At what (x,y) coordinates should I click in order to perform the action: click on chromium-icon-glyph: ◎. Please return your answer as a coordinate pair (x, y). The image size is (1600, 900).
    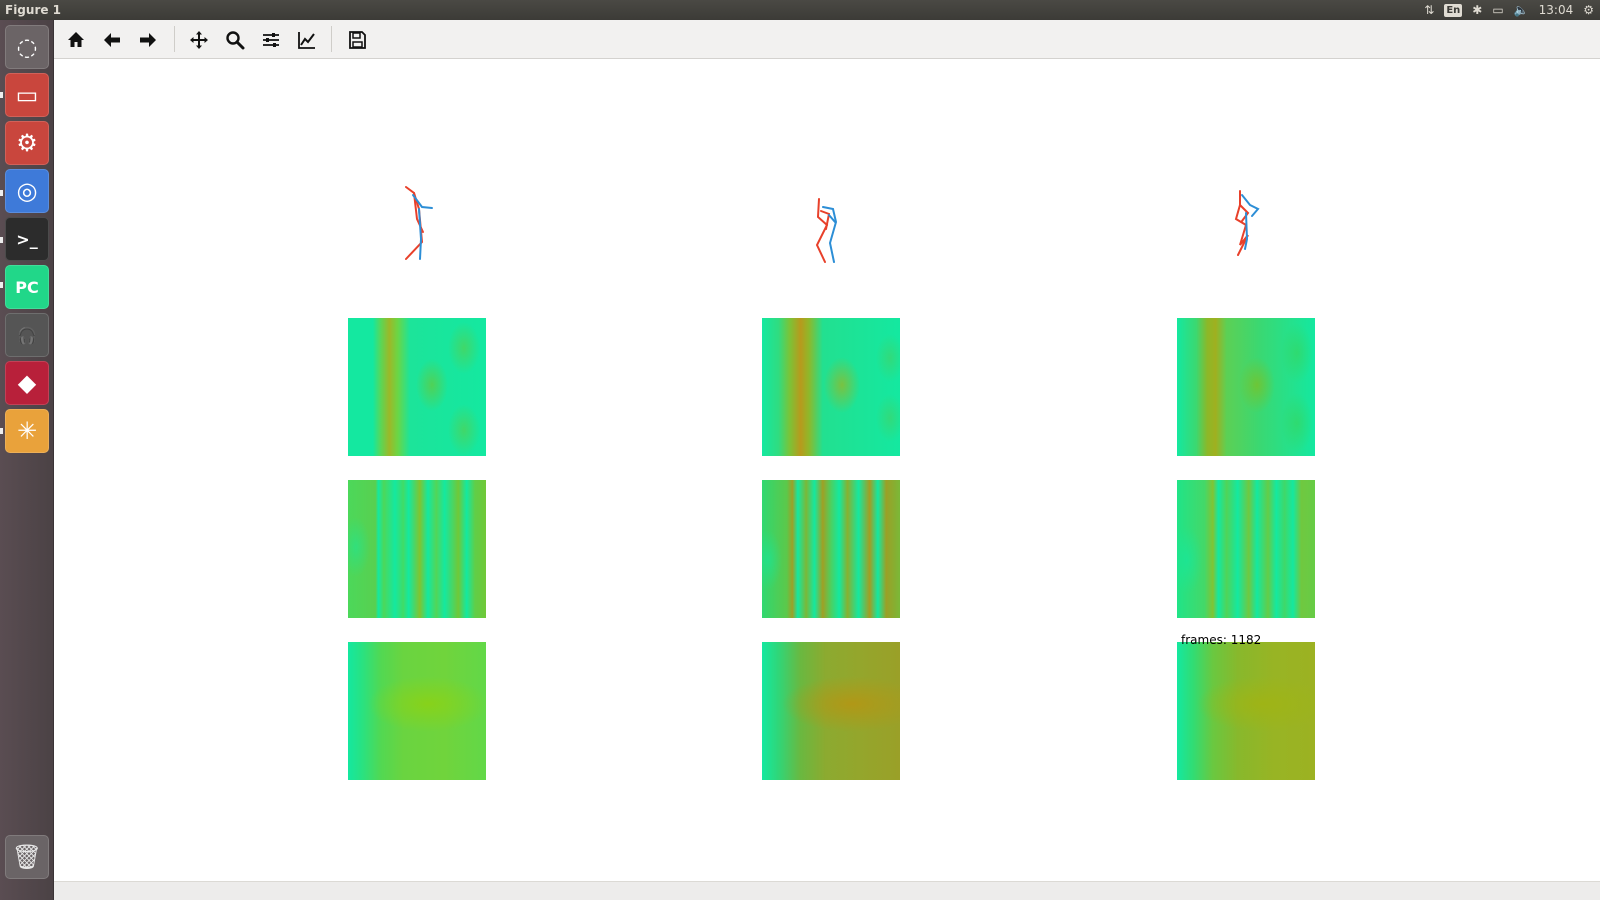
    Looking at the image, I should click on (27, 191).